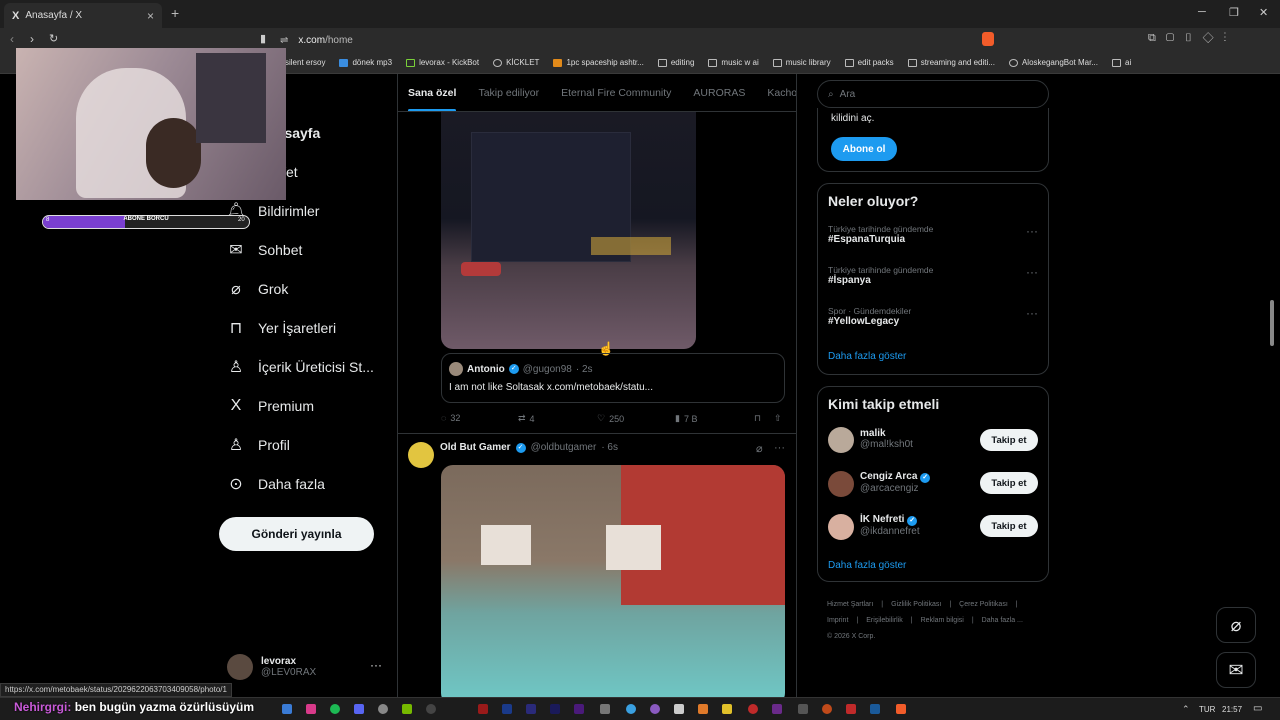 Image resolution: width=1280 pixels, height=720 pixels. What do you see at coordinates (53, 38) in the screenshot?
I see `reload-icon: ↻` at bounding box center [53, 38].